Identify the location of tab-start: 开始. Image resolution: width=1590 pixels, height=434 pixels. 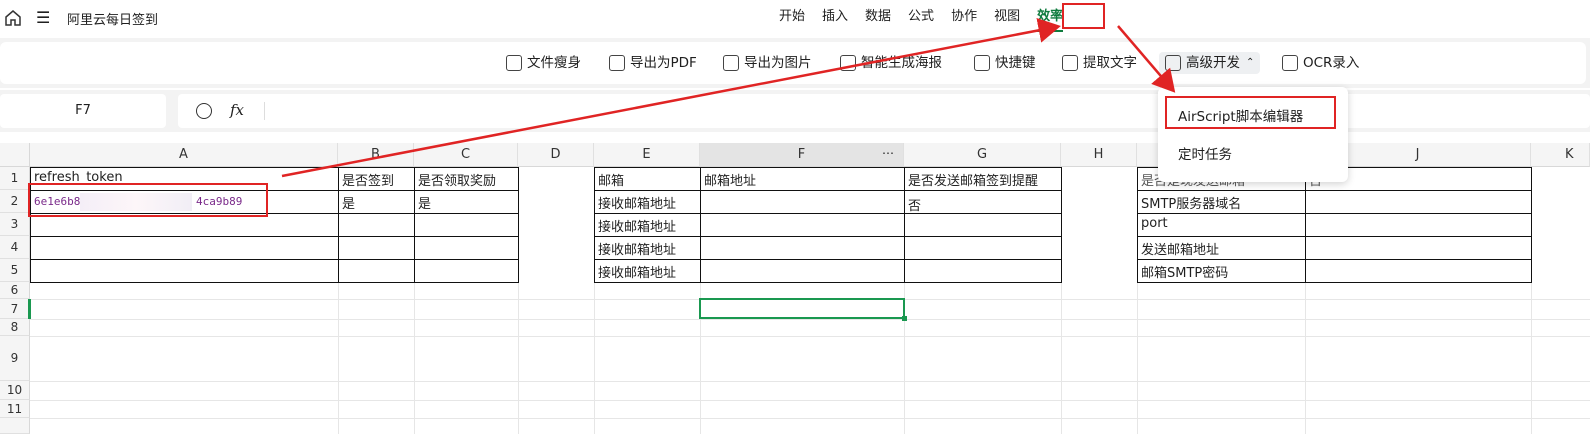
(792, 18).